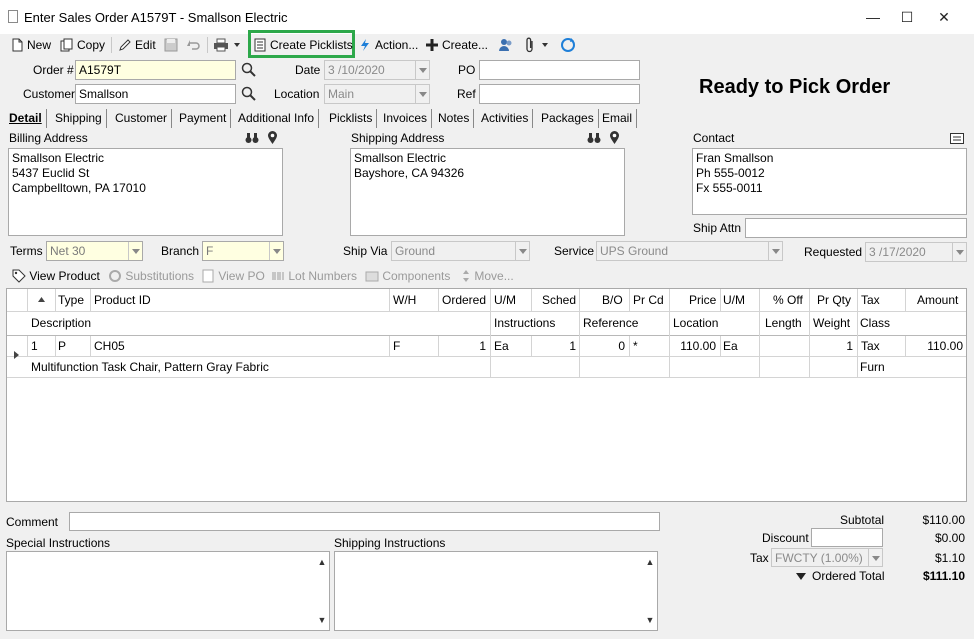 The height and width of the screenshot is (639, 974). I want to click on contacts-icon, so click(506, 45).